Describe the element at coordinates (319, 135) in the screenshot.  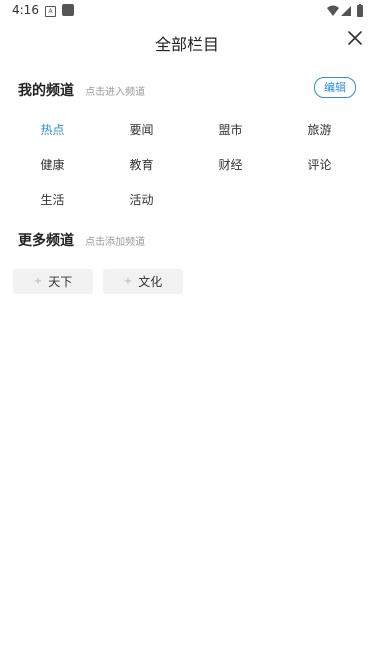
I see `channel-travel: 旅游` at that location.